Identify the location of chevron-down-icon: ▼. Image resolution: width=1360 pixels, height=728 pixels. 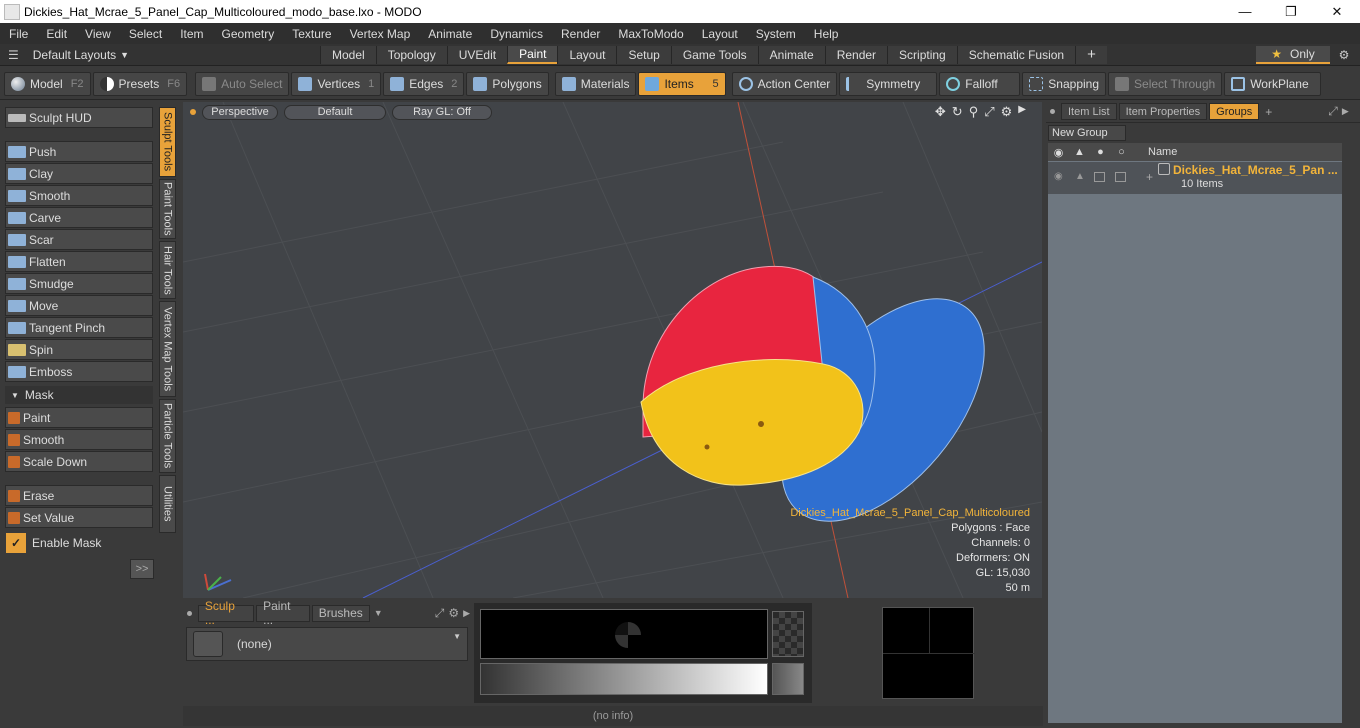
(378, 613).